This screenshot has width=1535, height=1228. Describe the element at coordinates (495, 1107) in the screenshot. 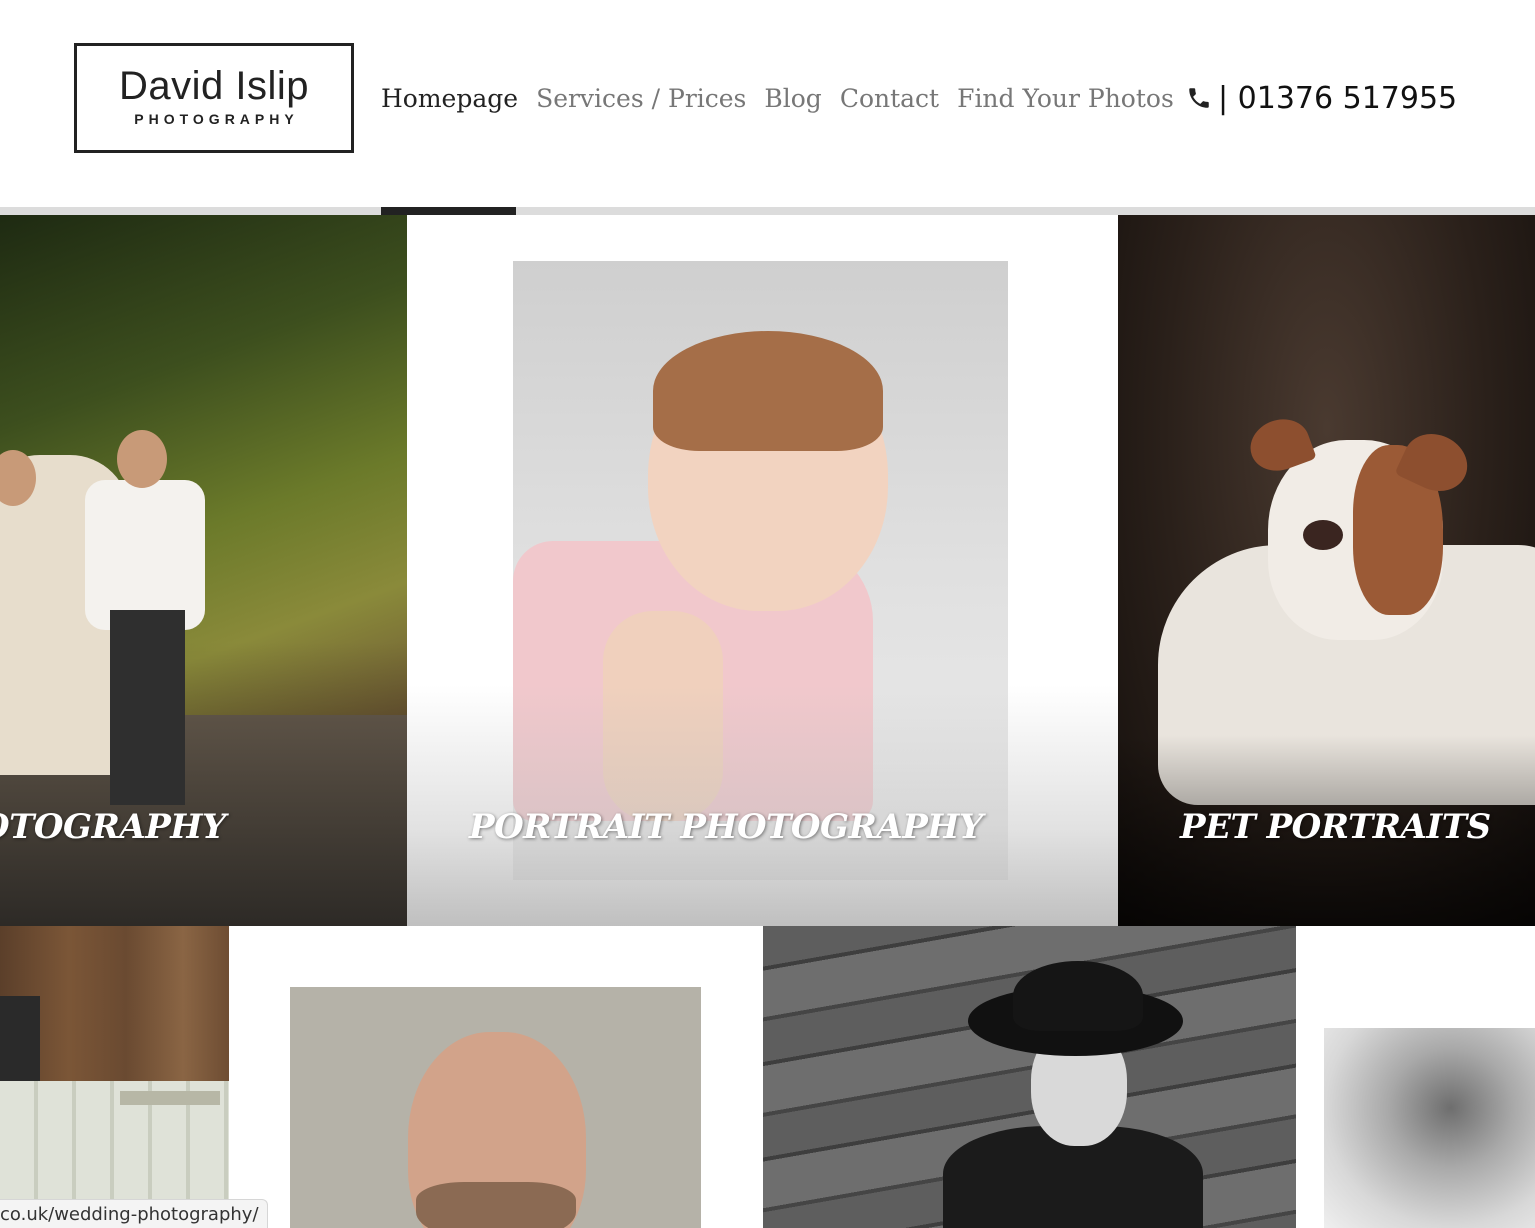

I see `headshot-tile` at that location.